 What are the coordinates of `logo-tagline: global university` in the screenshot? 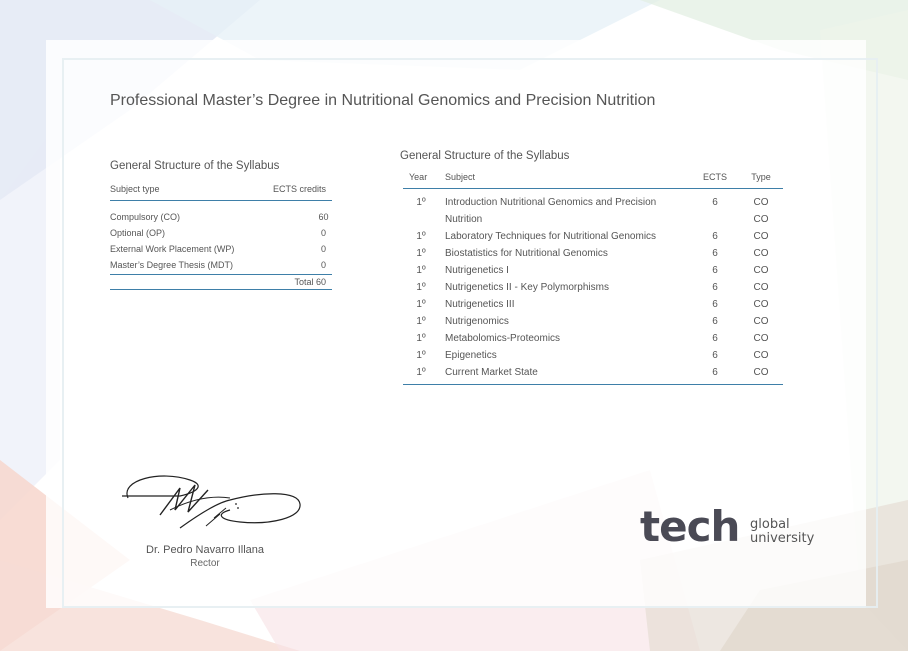 It's located at (782, 532).